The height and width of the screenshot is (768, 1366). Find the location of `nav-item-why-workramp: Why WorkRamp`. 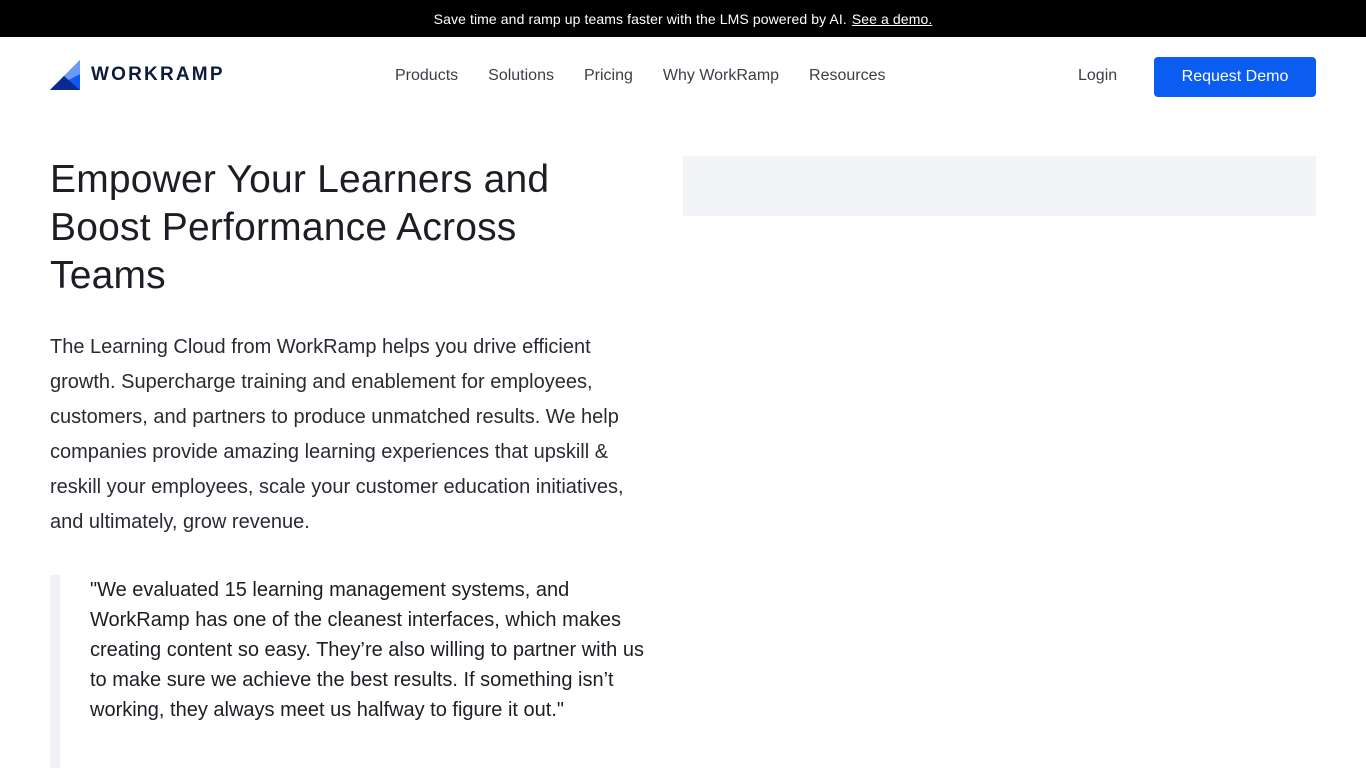

nav-item-why-workramp: Why WorkRamp is located at coordinates (721, 76).